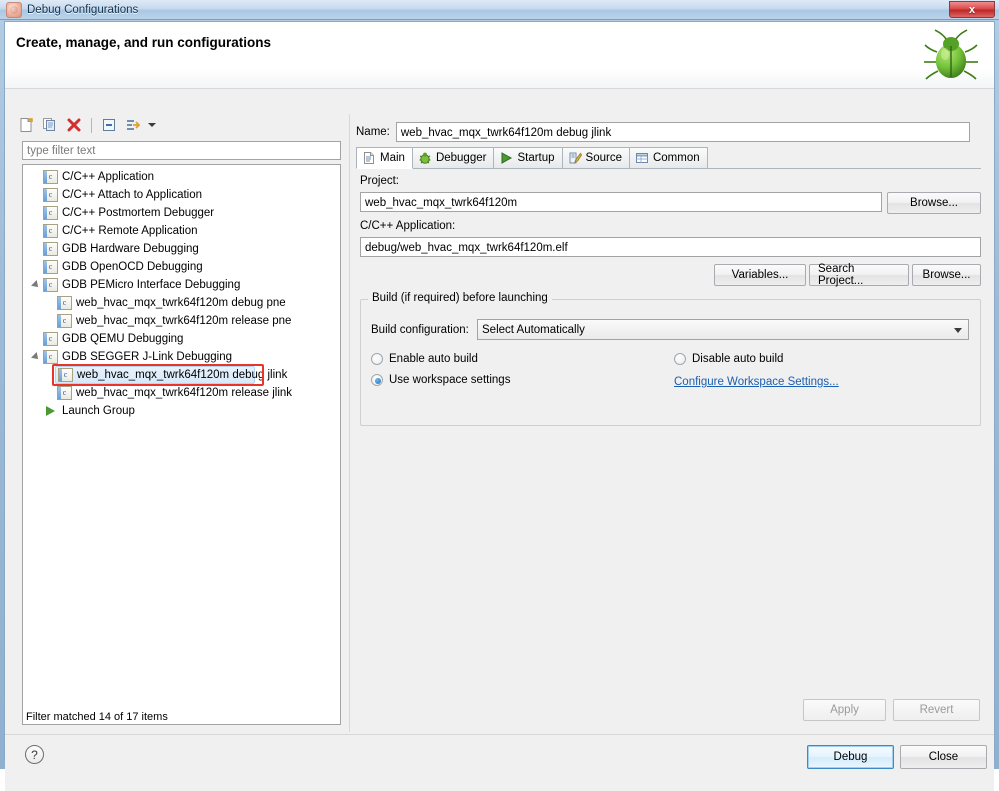  I want to click on name-label: Name:, so click(373, 132).